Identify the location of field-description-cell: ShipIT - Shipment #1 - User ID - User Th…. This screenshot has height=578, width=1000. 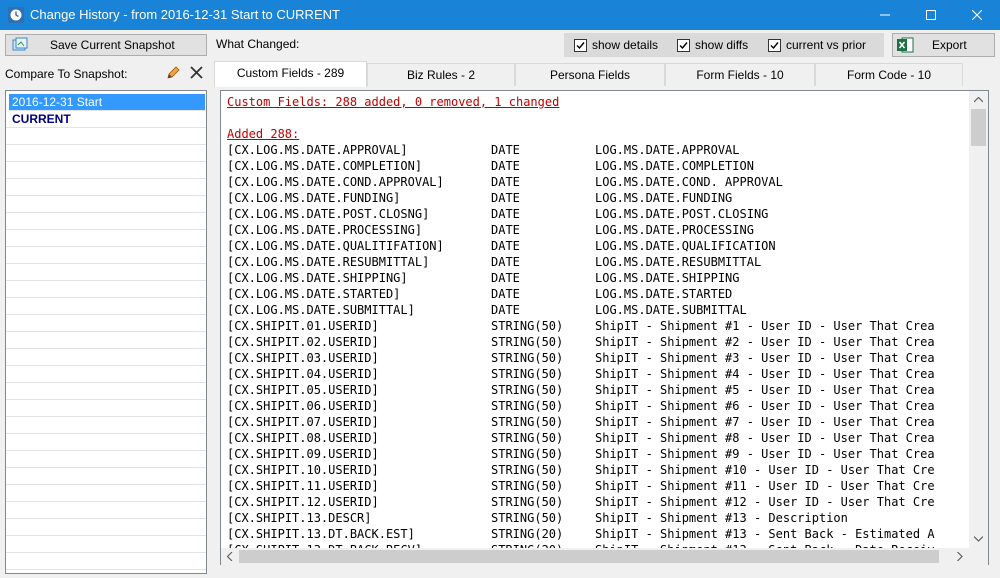
(765, 326).